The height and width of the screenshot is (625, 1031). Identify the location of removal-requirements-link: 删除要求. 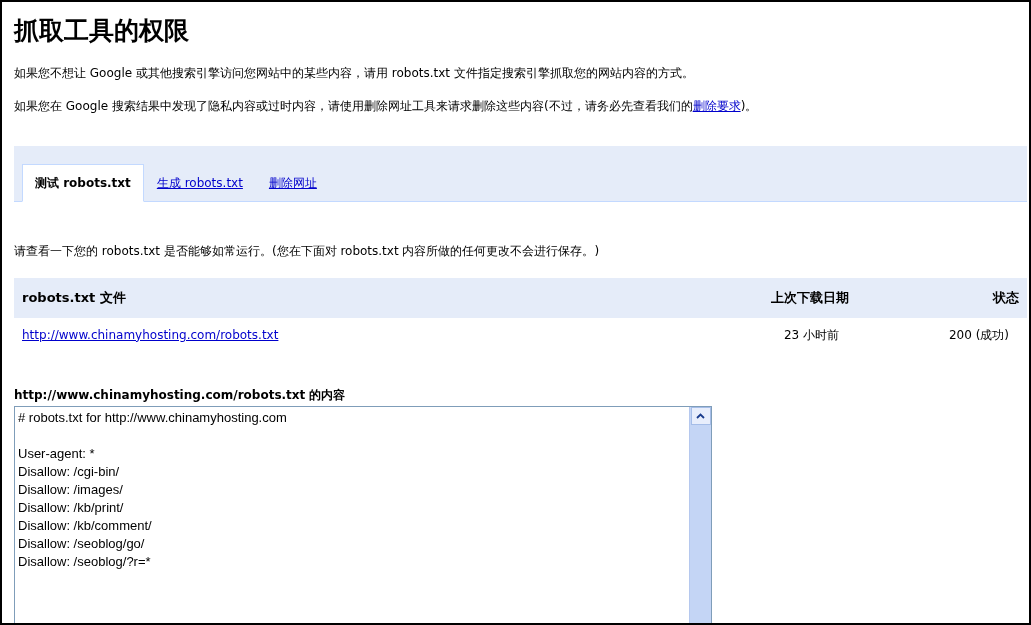
(716, 106).